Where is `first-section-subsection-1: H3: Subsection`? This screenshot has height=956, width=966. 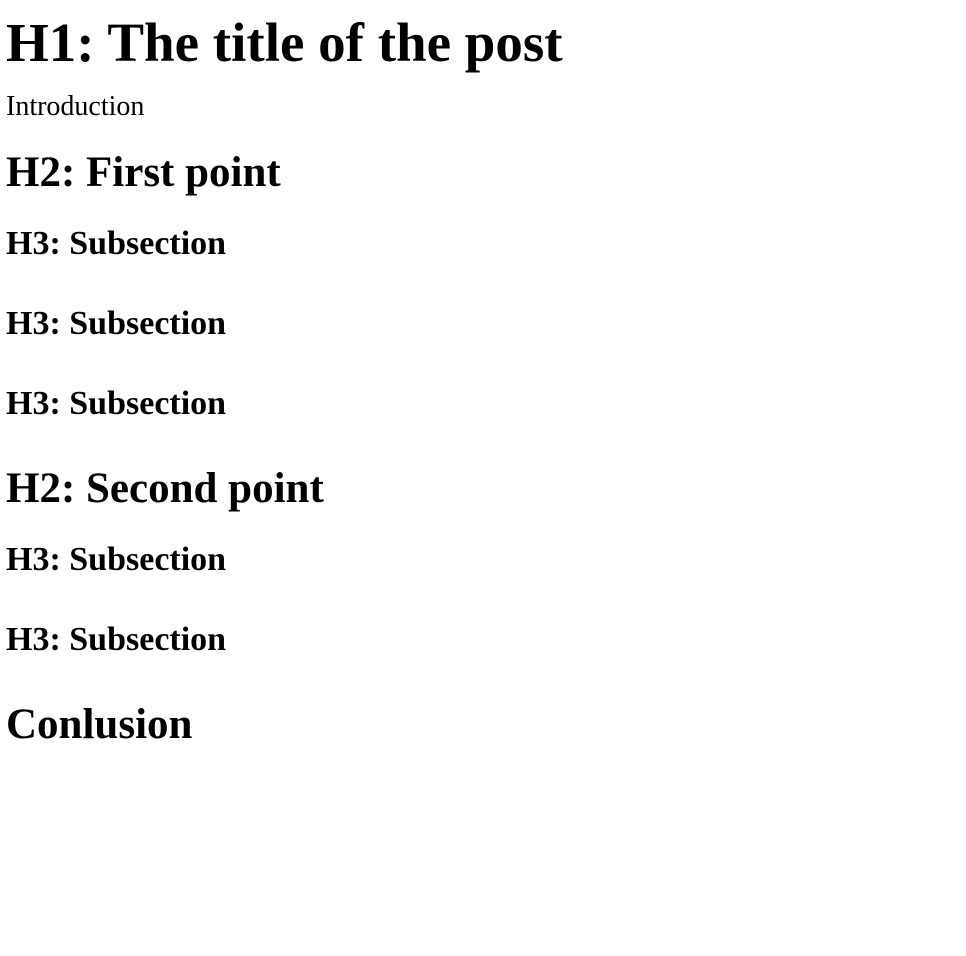
first-section-subsection-1: H3: Subsection is located at coordinates (116, 243).